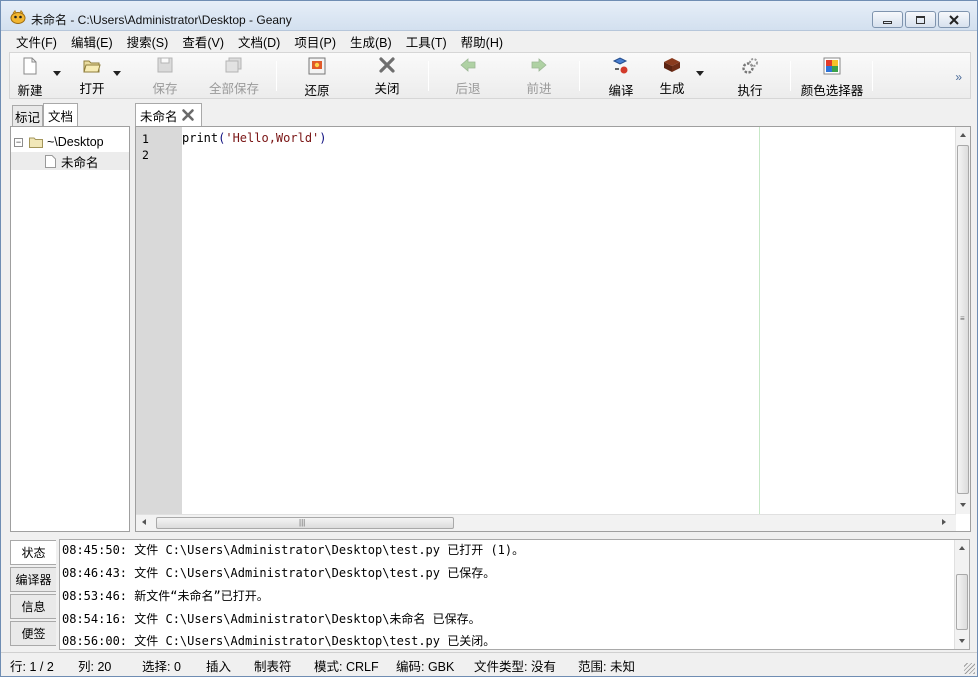 The image size is (978, 677). What do you see at coordinates (233, 89) in the screenshot?
I see `save-all-label: 全部保存` at bounding box center [233, 89].